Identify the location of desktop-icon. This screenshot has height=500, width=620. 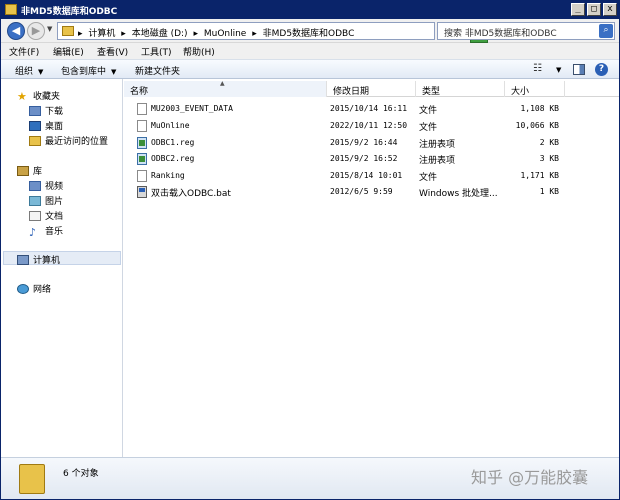
(35, 126).